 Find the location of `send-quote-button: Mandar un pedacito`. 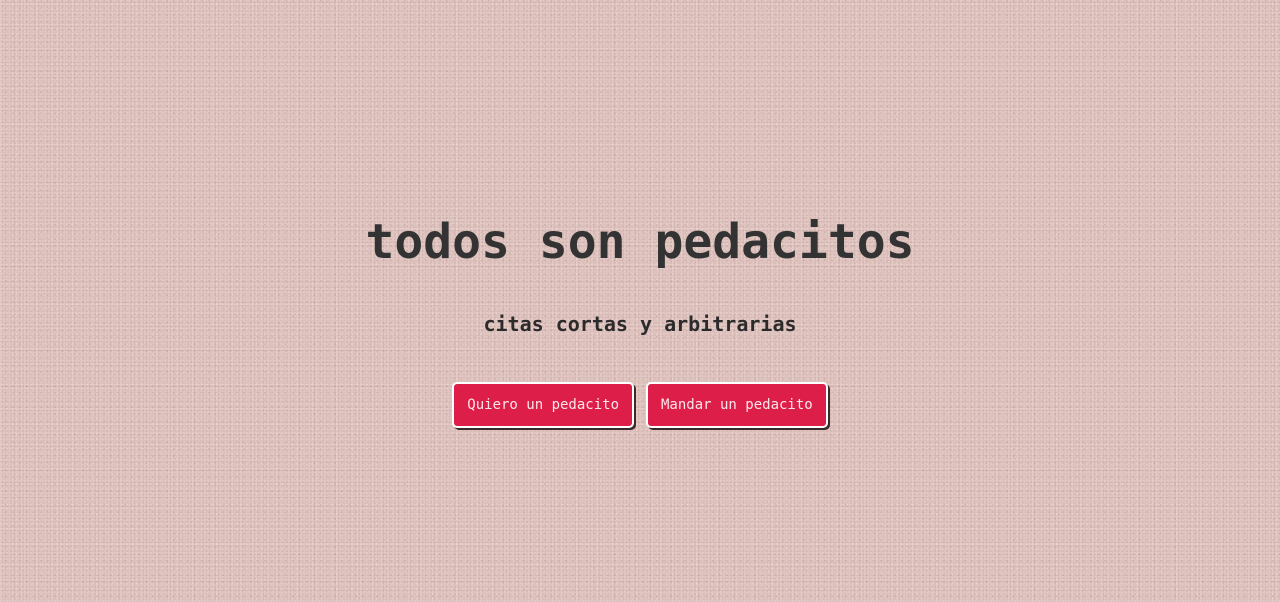

send-quote-button: Mandar un pedacito is located at coordinates (737, 405).